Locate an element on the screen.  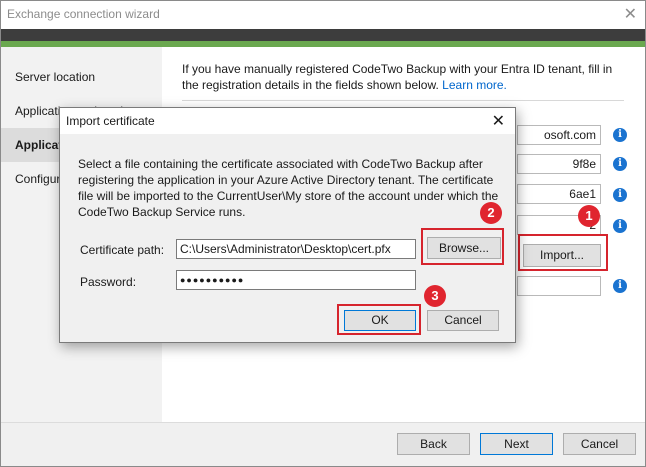
step-badge-2: 2 is located at coordinates (491, 213).